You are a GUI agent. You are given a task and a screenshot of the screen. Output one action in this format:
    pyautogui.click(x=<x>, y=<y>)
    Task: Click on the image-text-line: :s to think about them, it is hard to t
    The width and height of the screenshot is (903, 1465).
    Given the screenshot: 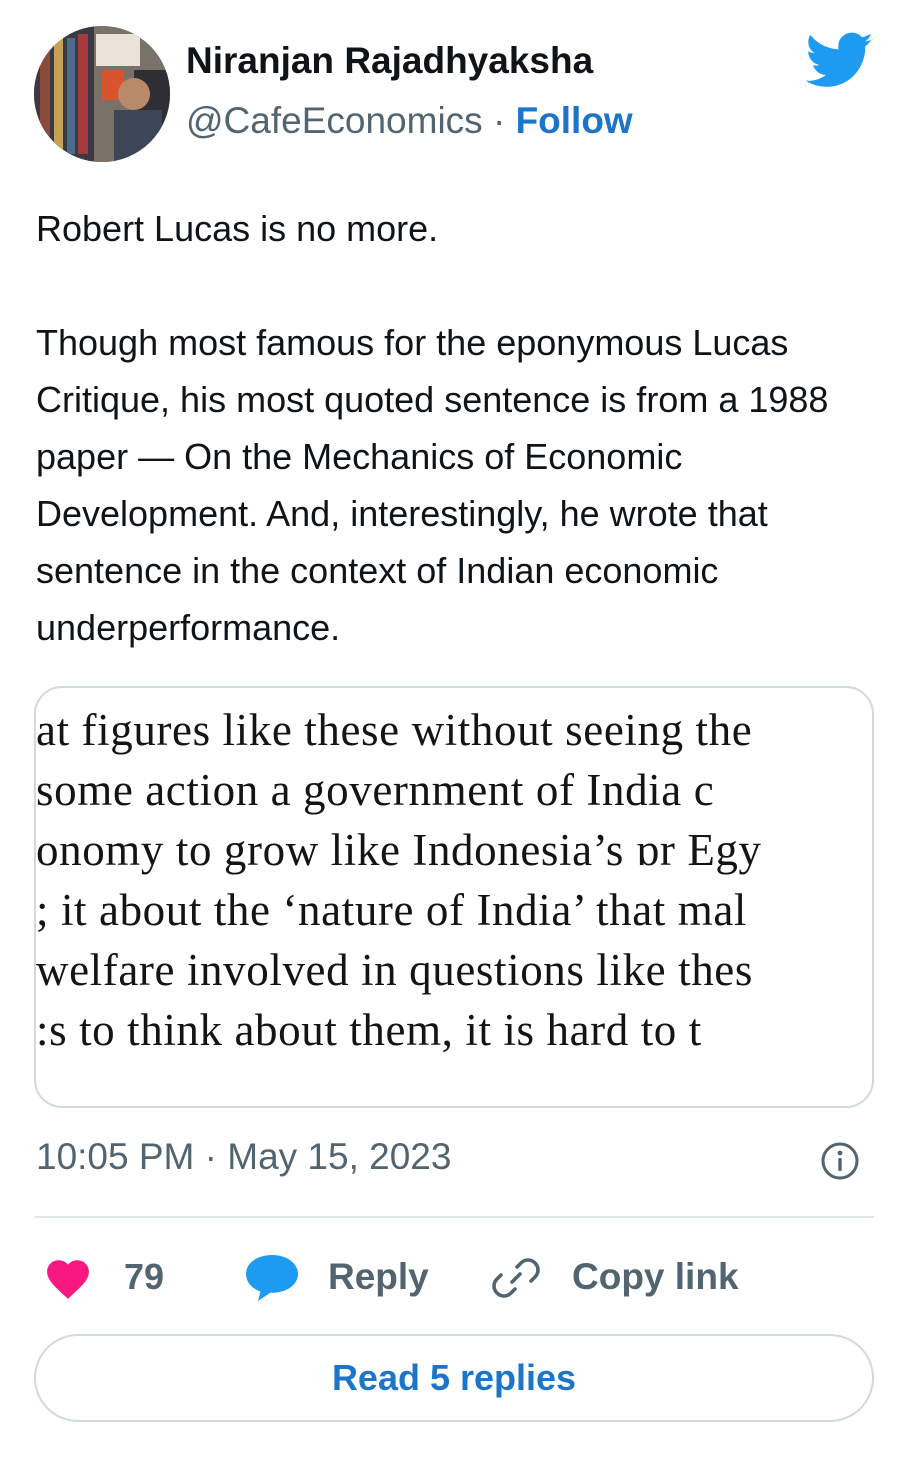 What is the action you would take?
    pyautogui.click(x=369, y=1030)
    